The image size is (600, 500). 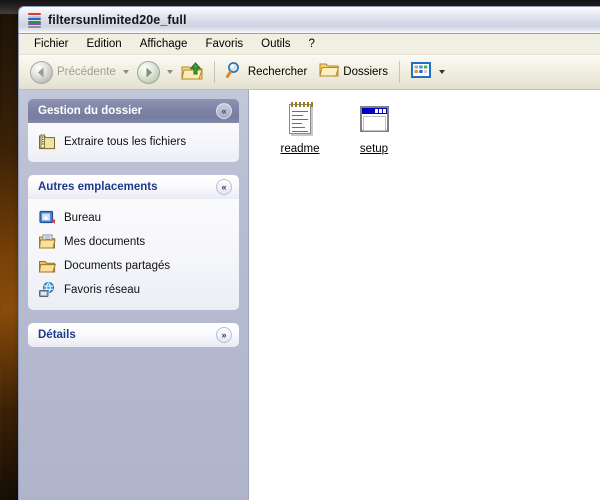 I want to click on panel-details: Détails », so click(x=133, y=335).